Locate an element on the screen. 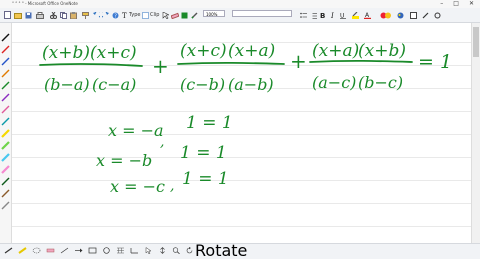 Image resolution: width=480 pixels, height=260 pixels. print-icon is located at coordinates (40, 15).